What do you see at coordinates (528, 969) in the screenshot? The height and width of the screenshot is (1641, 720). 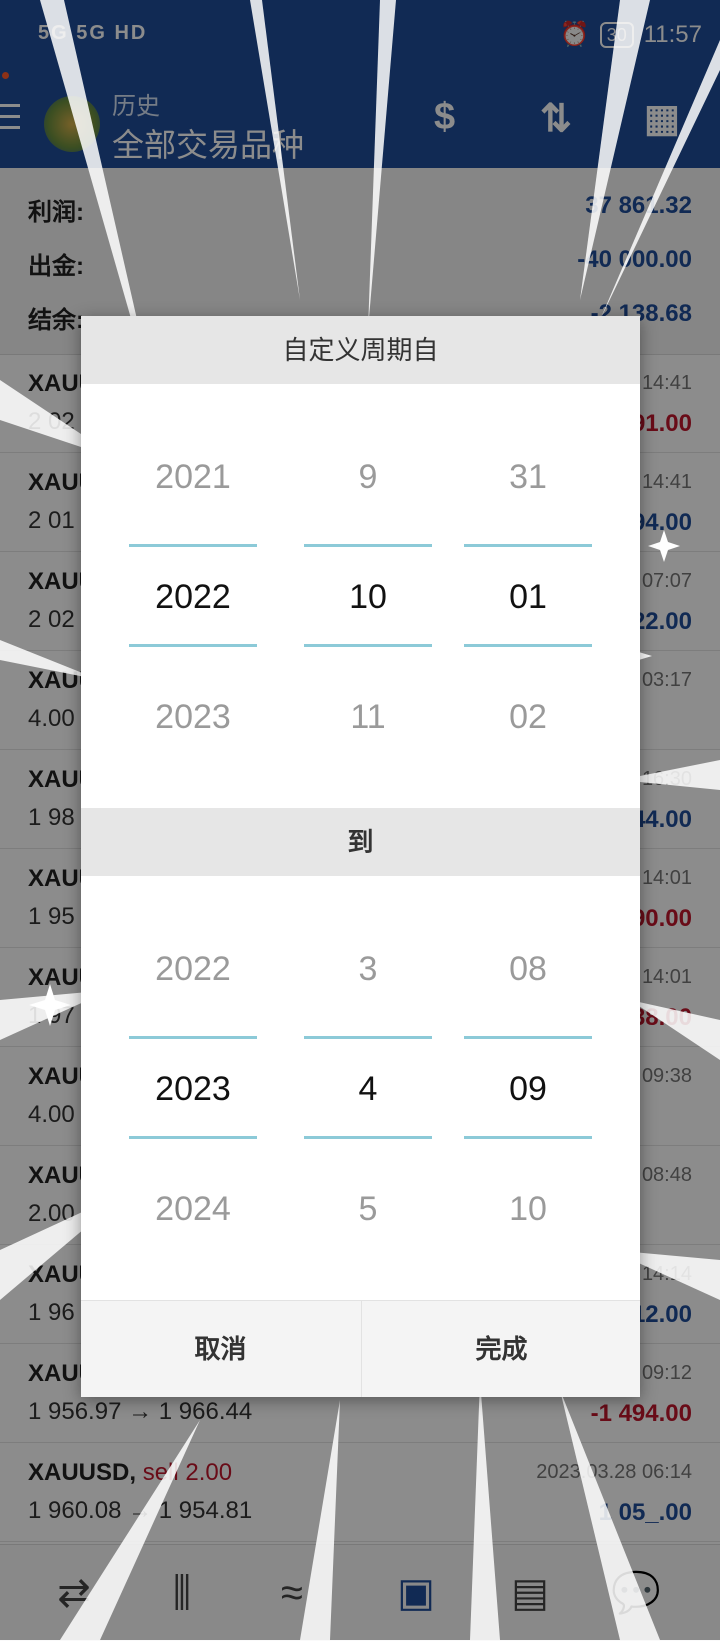 I see `to-day-prev: 08` at bounding box center [528, 969].